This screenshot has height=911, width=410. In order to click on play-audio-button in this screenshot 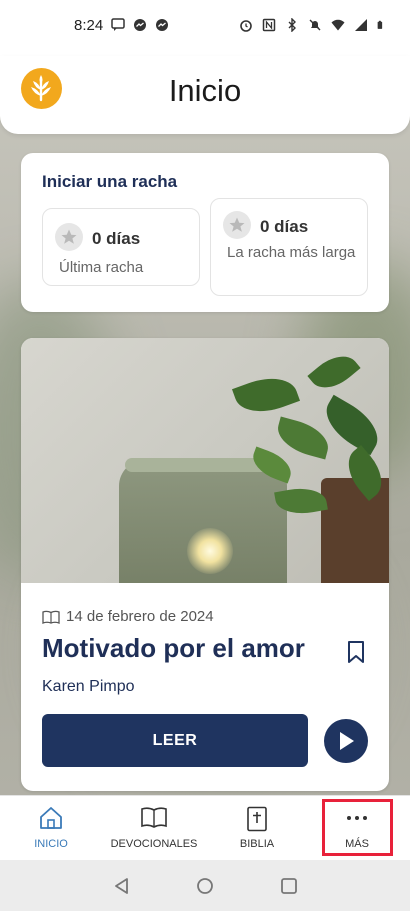, I will do `click(346, 741)`.